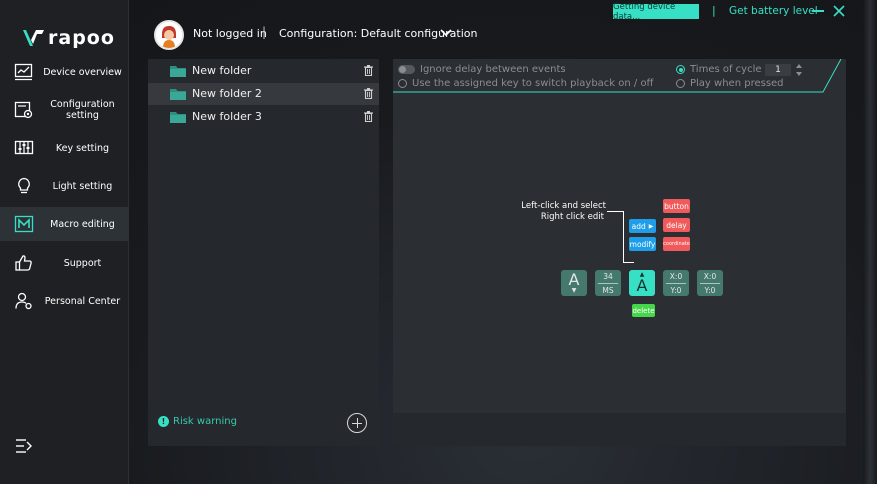 This screenshot has height=484, width=877. What do you see at coordinates (357, 423) in the screenshot?
I see `add-folder-button` at bounding box center [357, 423].